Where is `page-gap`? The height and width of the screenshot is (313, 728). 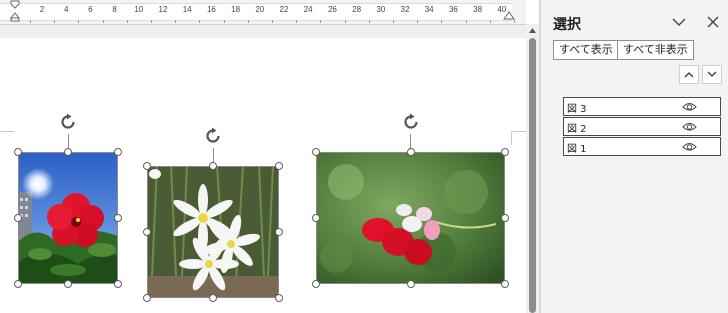 page-gap is located at coordinates (263, 31).